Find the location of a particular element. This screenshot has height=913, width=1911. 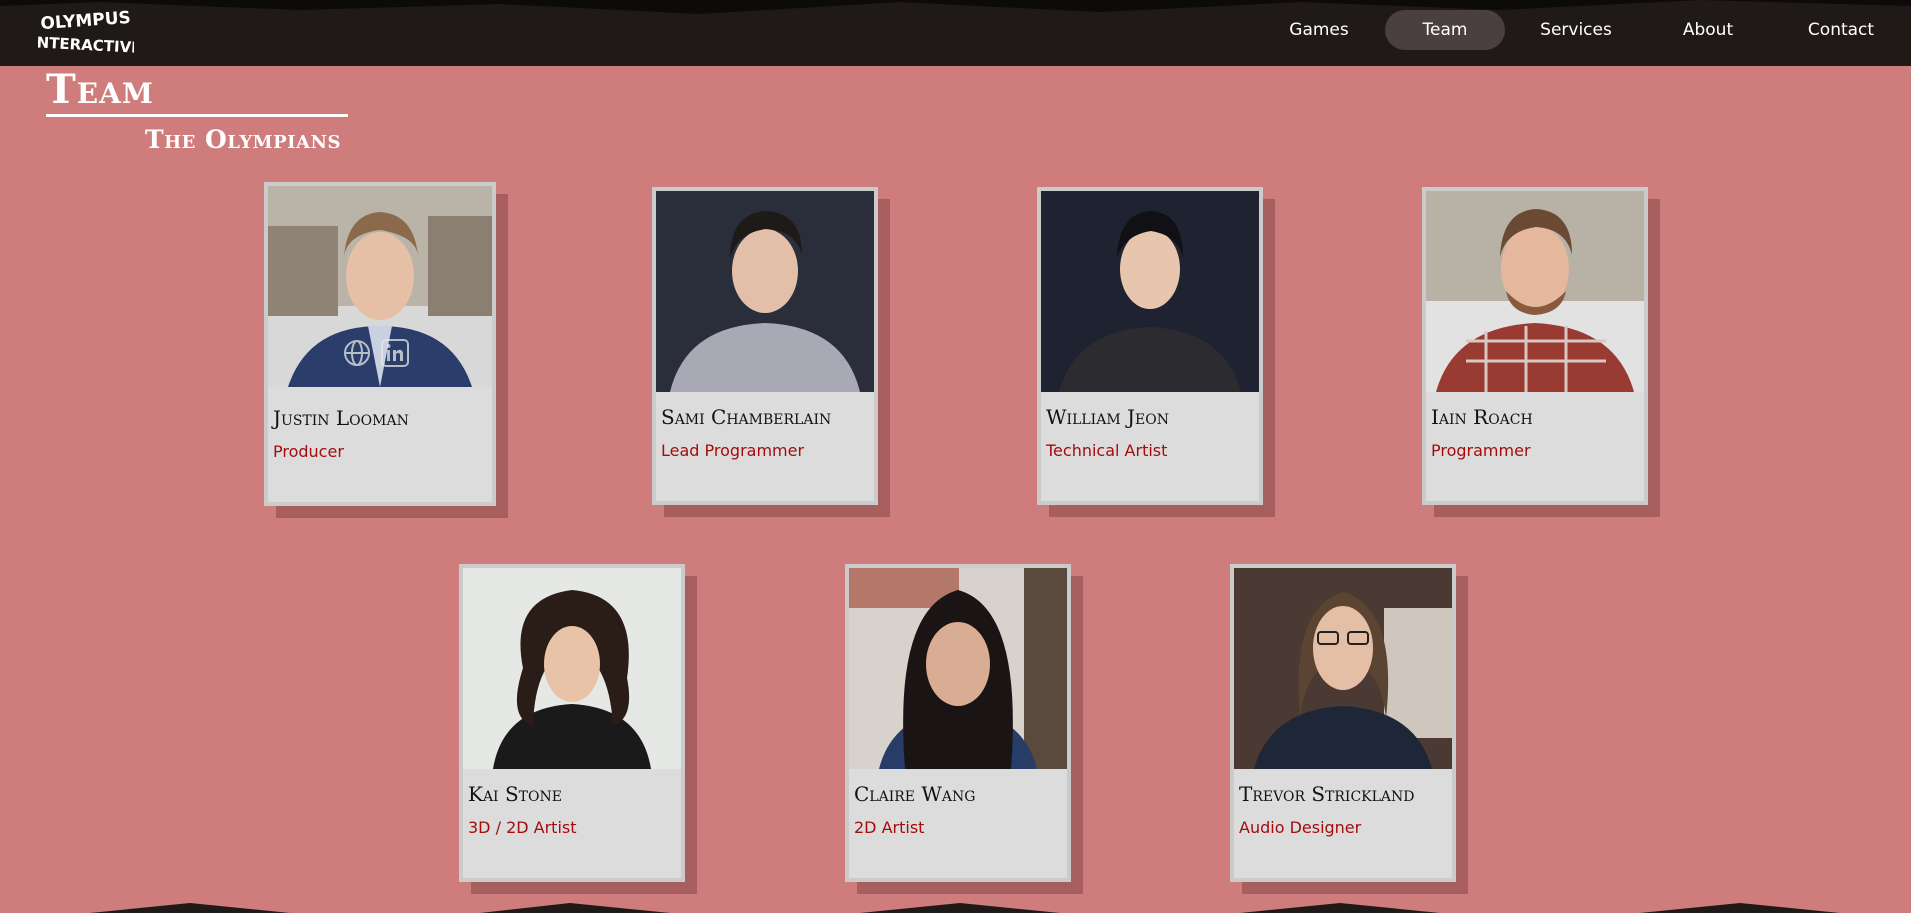

social-links is located at coordinates (376, 354).